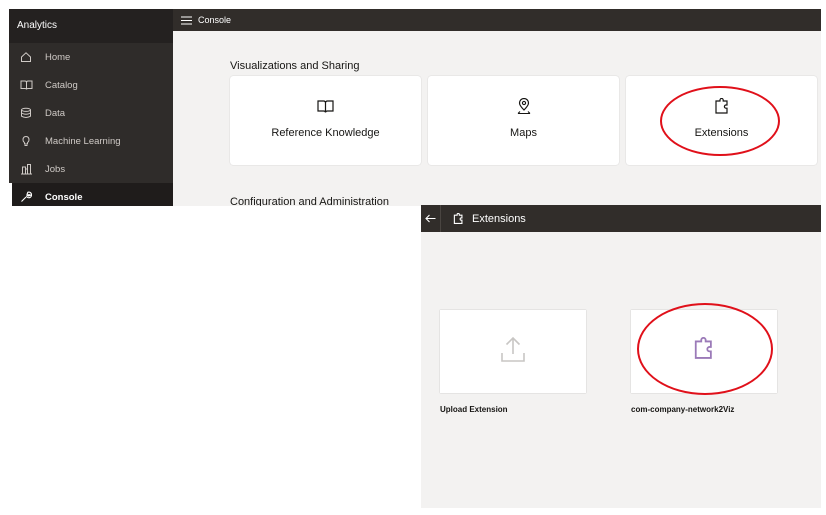 The image size is (826, 515). What do you see at coordinates (295, 66) in the screenshot?
I see `section-title: Visualizations and Sharing` at bounding box center [295, 66].